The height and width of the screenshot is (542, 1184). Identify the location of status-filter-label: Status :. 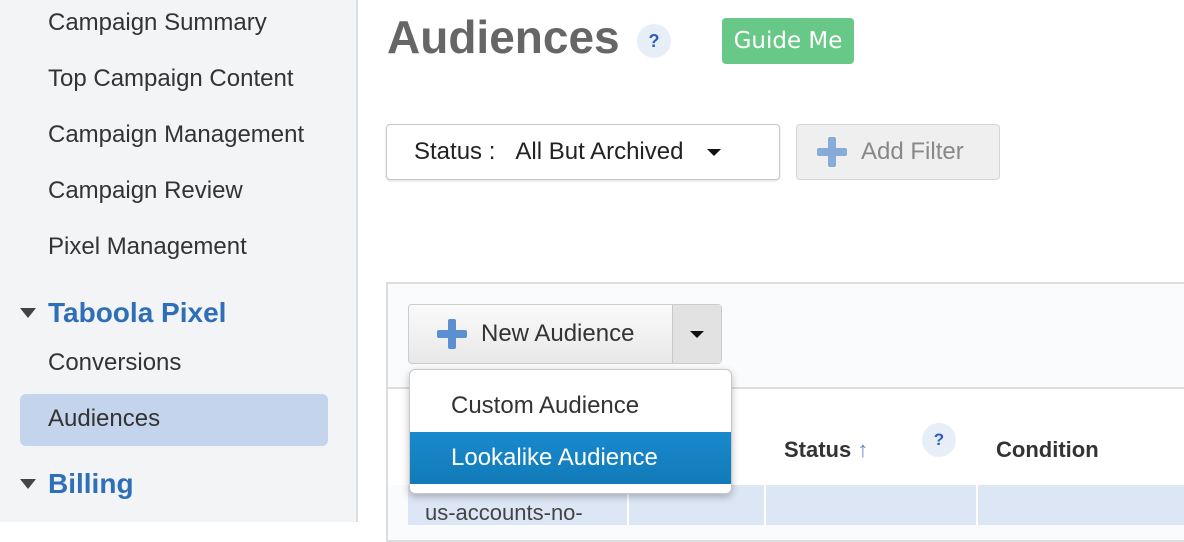
(455, 151).